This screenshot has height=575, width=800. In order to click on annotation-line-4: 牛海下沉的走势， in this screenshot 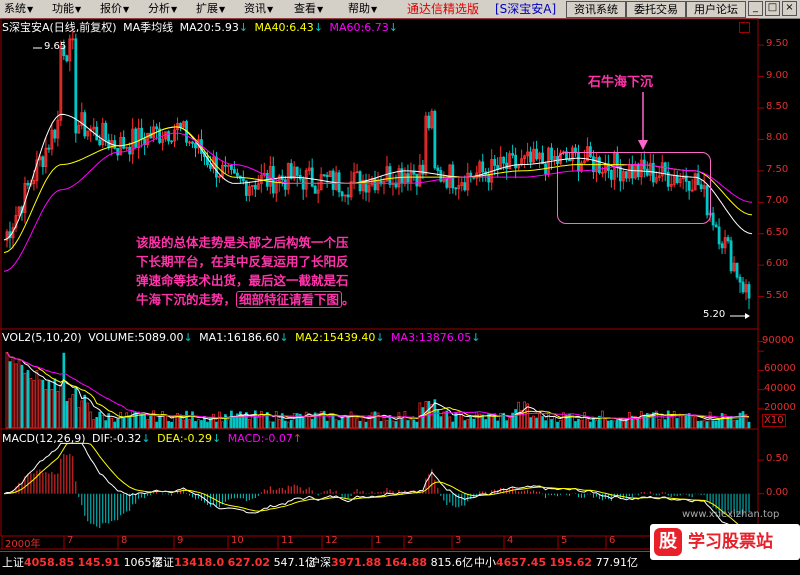, I will do `click(186, 299)`.